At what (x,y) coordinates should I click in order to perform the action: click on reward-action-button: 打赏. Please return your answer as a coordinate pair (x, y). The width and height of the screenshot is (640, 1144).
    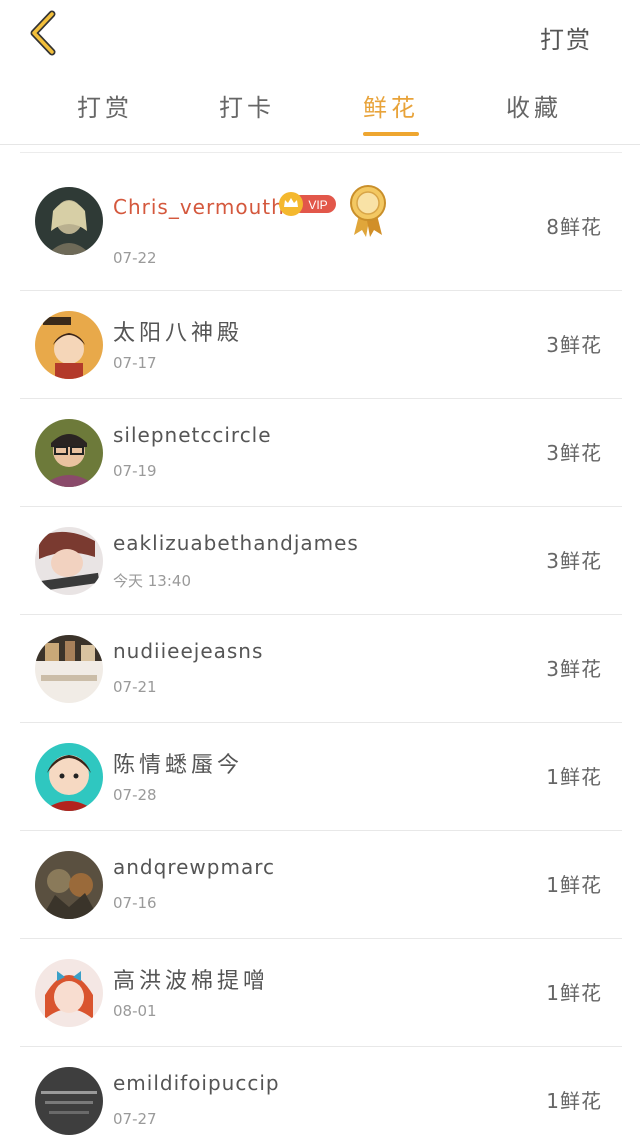
    Looking at the image, I should click on (566, 37).